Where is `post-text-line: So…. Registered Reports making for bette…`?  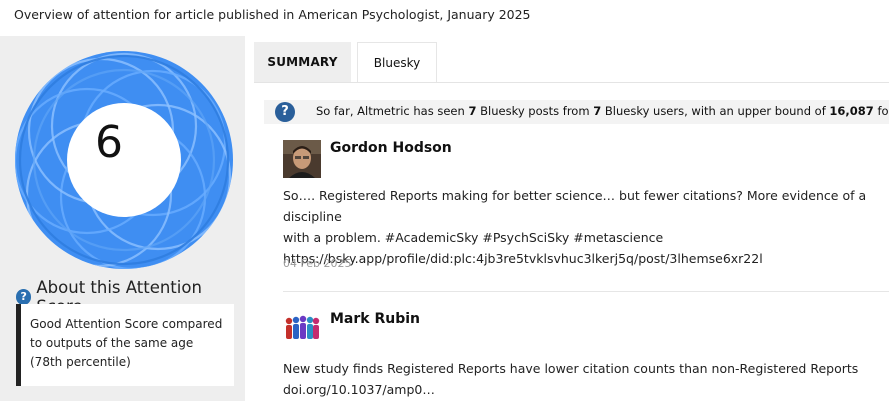 post-text-line: So…. Registered Reports making for bette… is located at coordinates (575, 206).